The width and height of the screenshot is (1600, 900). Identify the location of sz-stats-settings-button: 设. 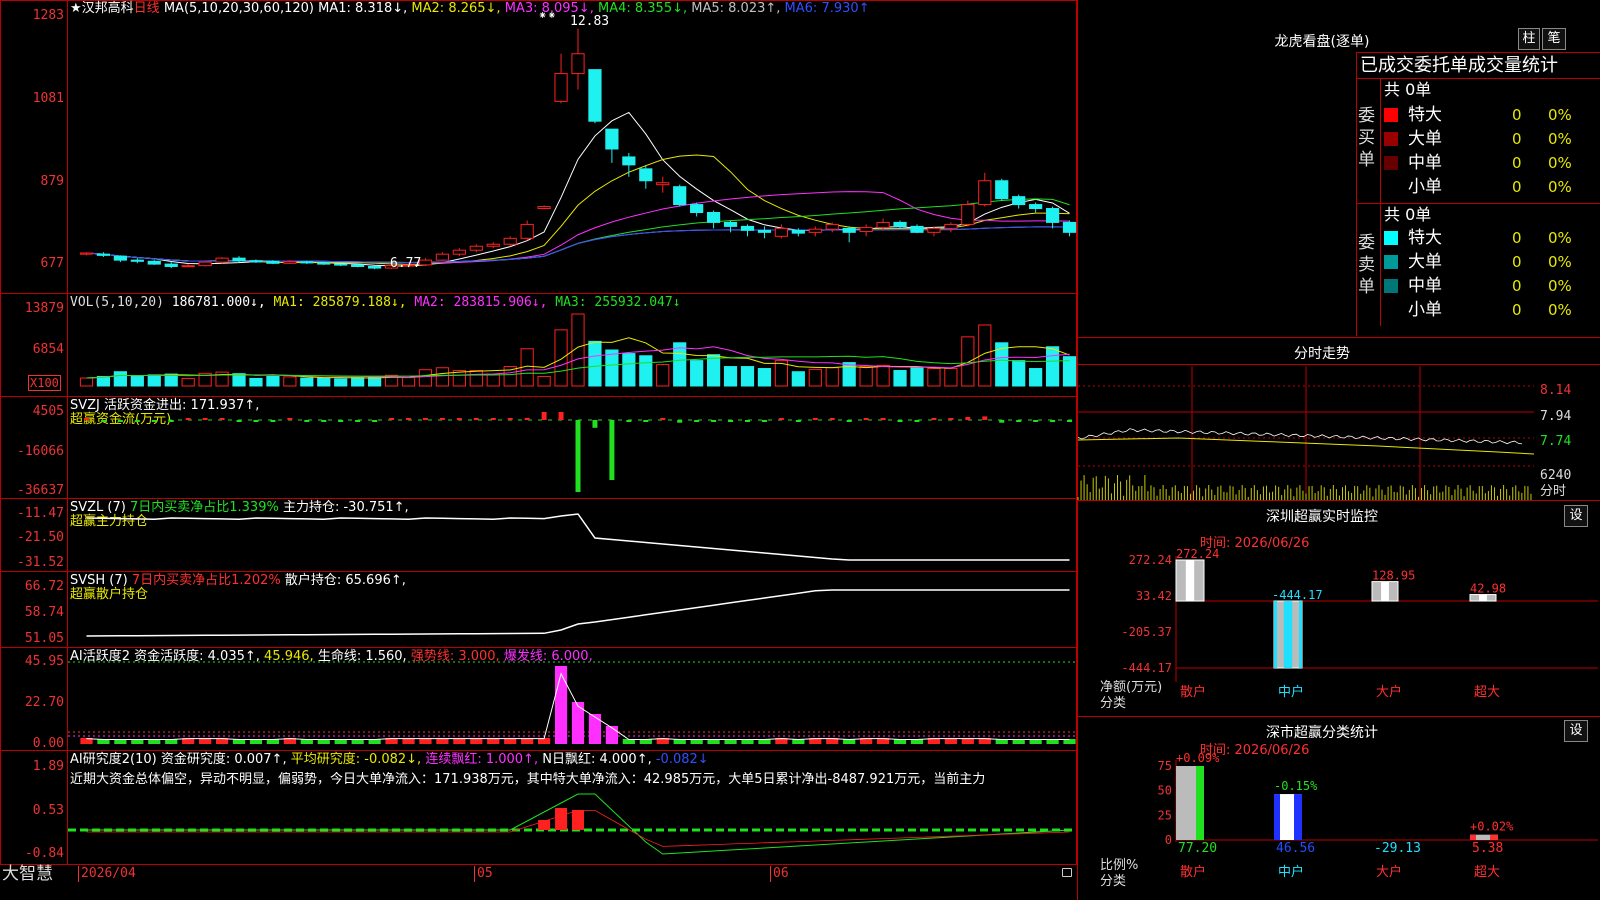
(1576, 731).